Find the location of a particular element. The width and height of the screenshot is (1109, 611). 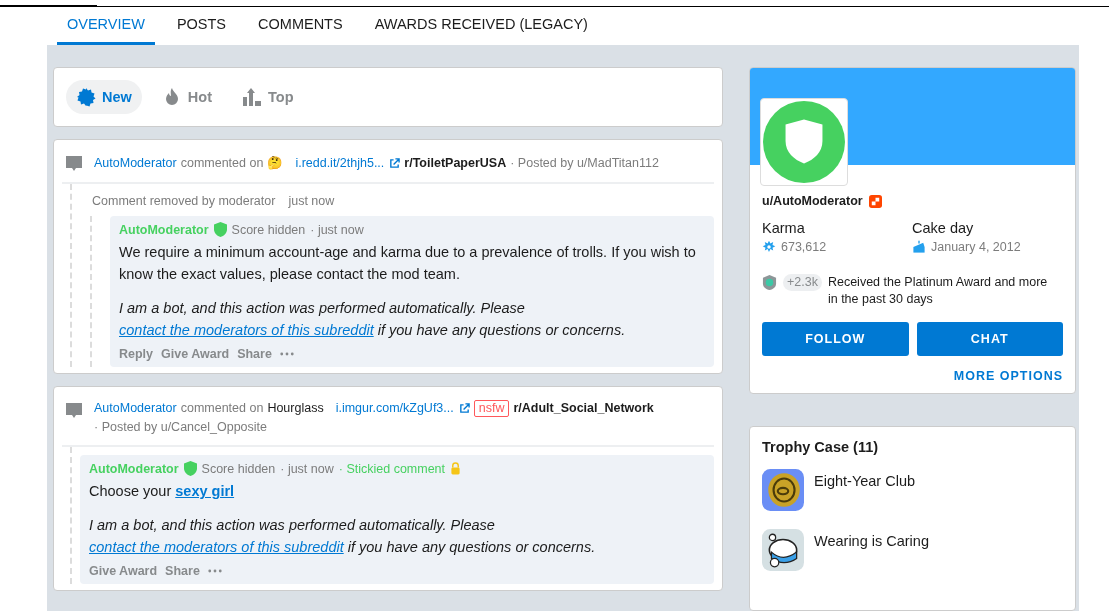

nsfw-tag: nsfw is located at coordinates (491, 408).